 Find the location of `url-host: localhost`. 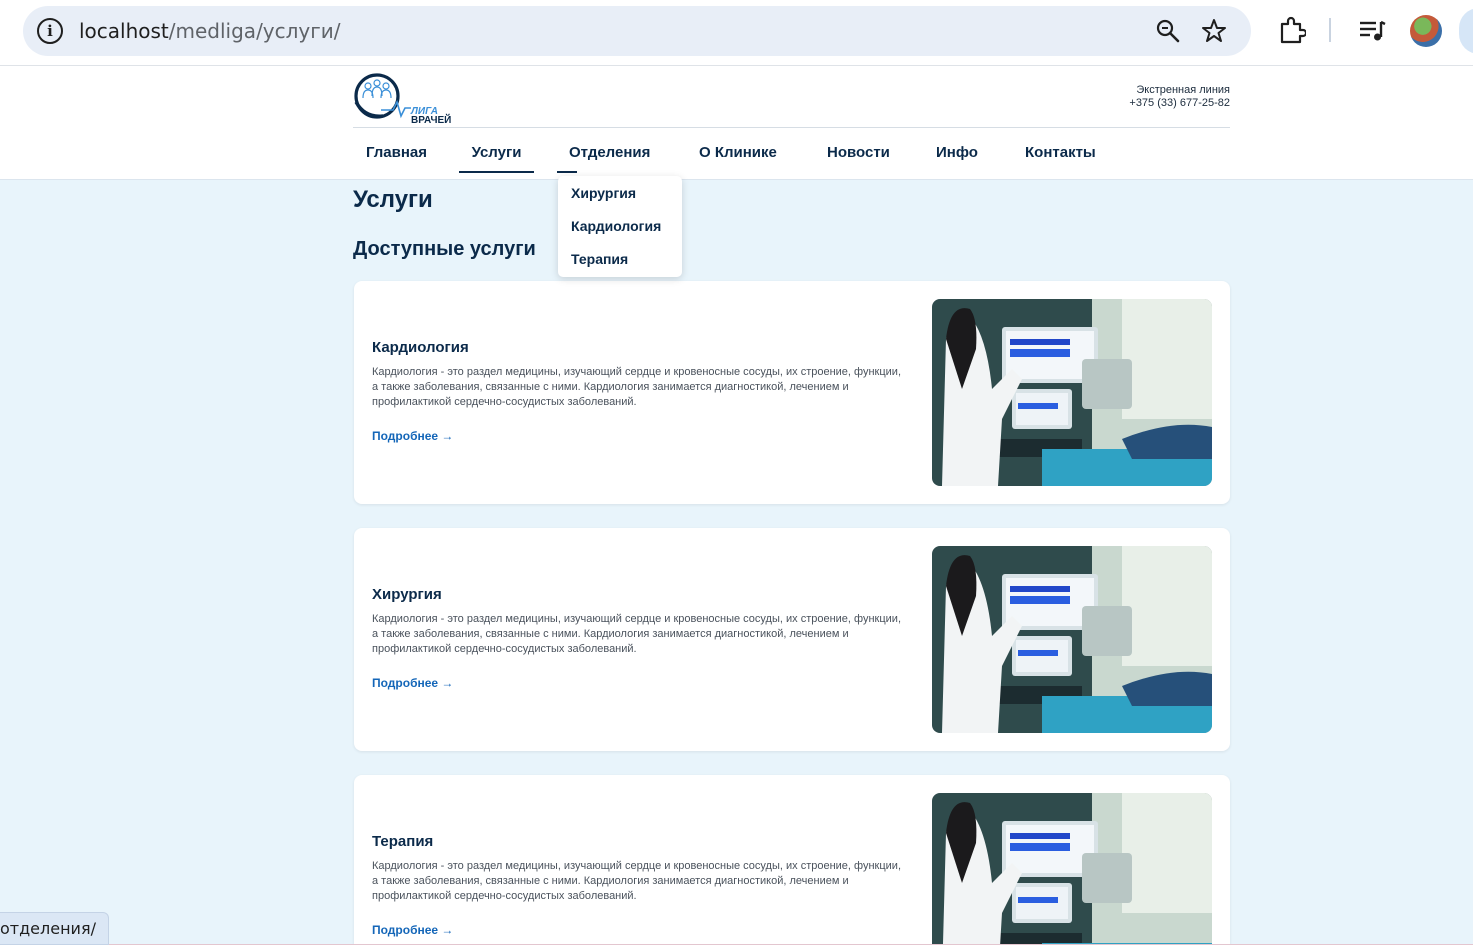

url-host: localhost is located at coordinates (124, 31).